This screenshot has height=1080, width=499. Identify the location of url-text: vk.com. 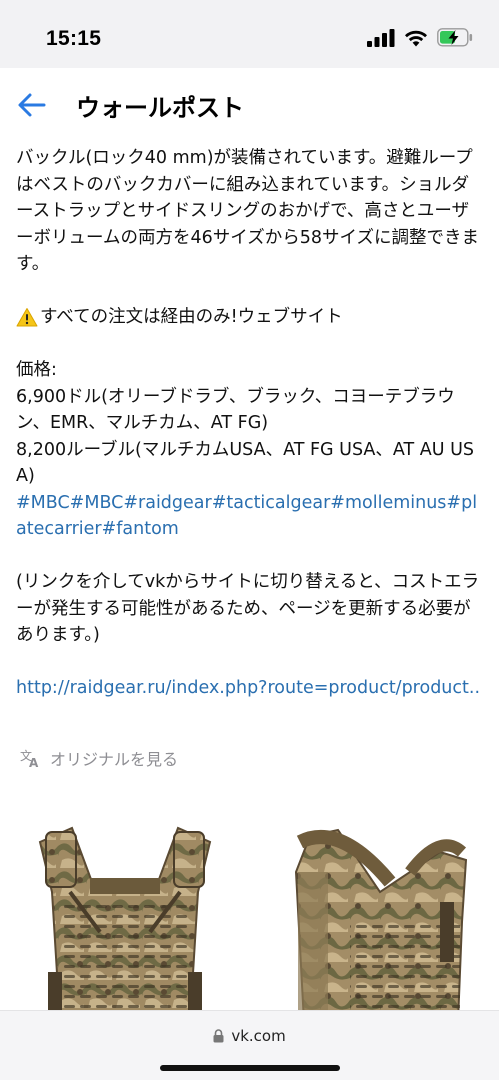
(258, 1036).